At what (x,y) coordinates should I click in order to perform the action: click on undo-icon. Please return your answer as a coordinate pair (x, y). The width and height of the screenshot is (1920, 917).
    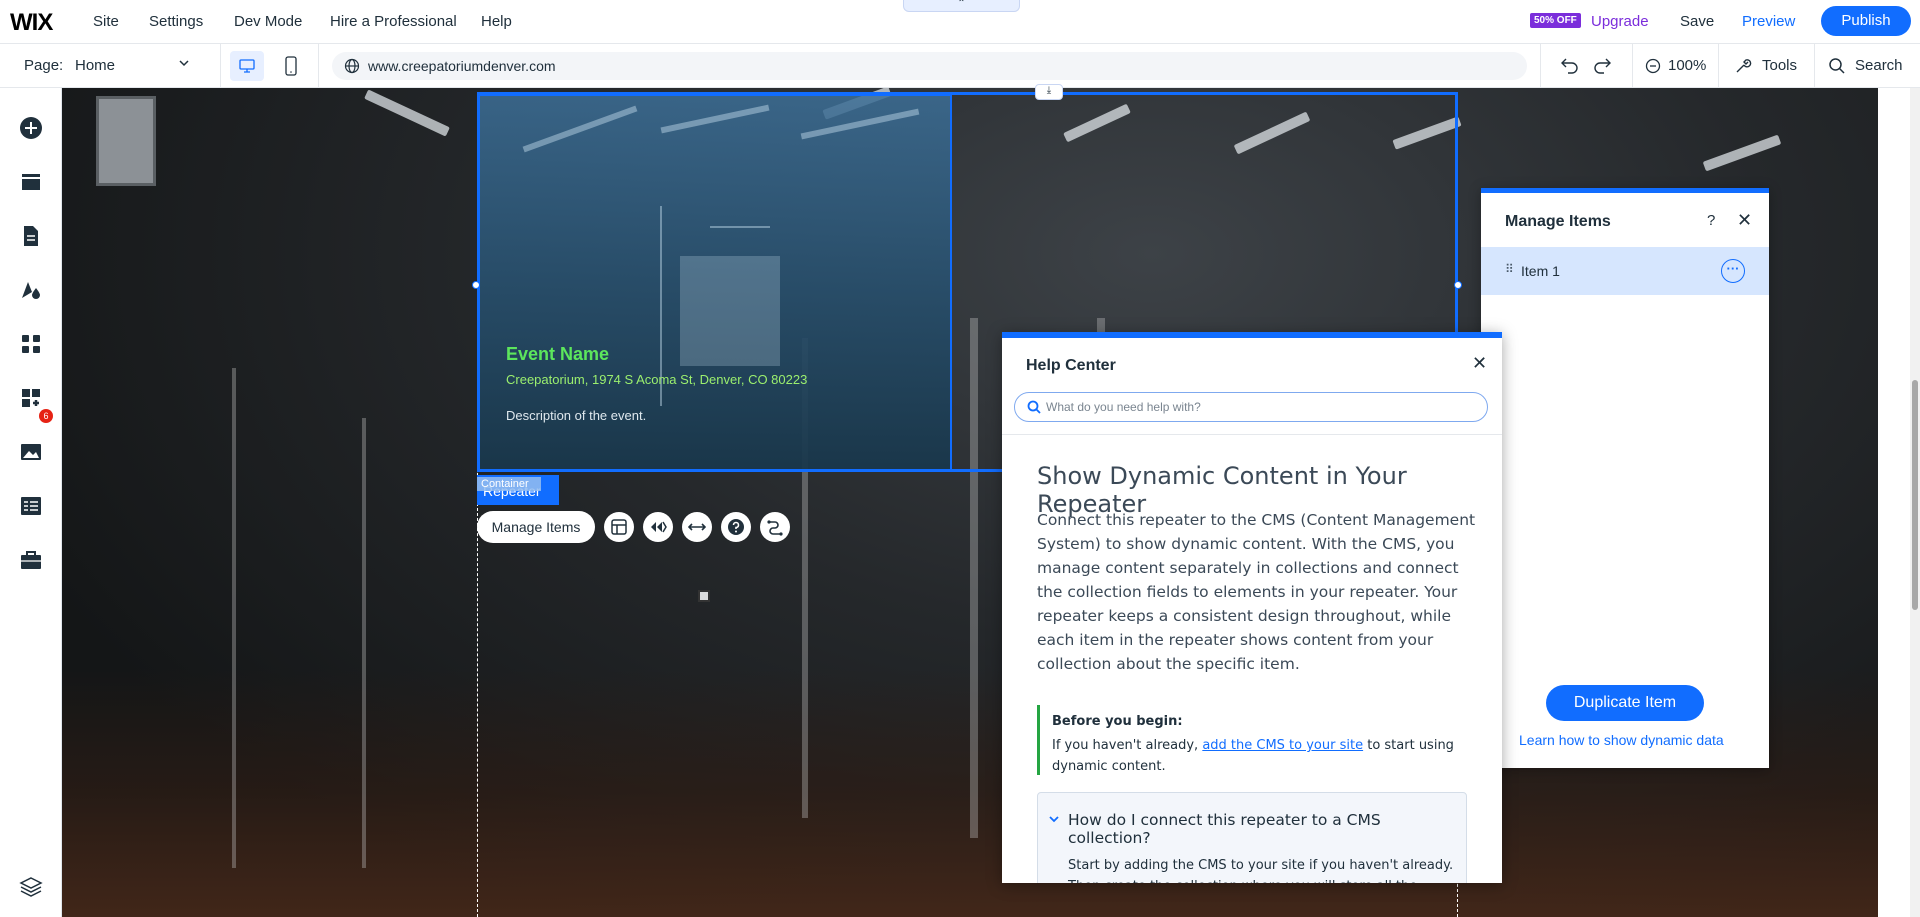
    Looking at the image, I should click on (1570, 67).